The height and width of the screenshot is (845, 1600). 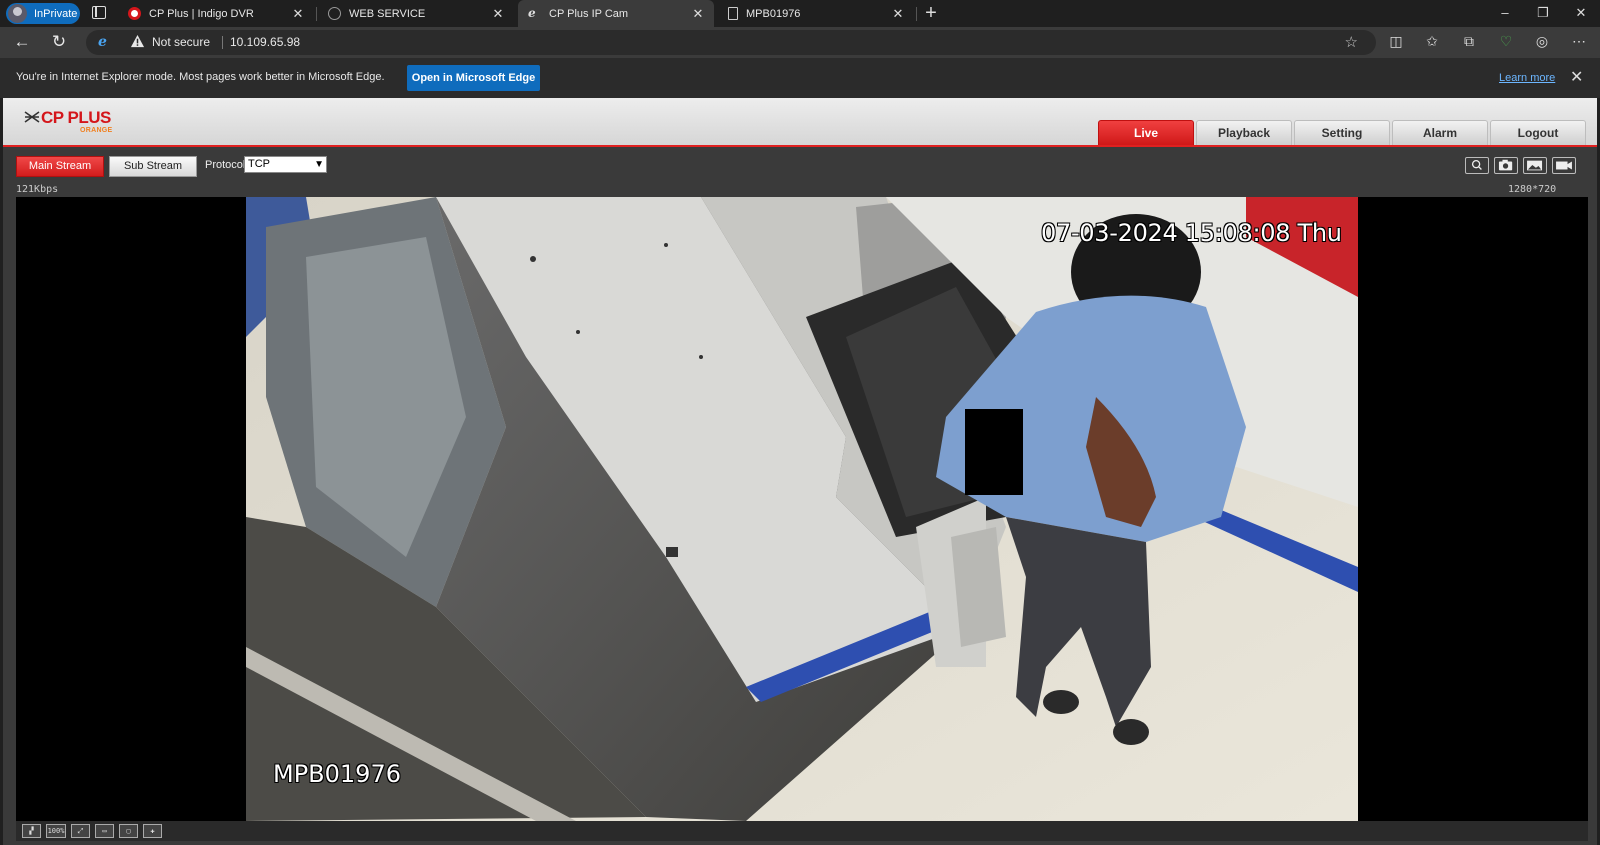 I want to click on document-icon, so click(x=733, y=13).